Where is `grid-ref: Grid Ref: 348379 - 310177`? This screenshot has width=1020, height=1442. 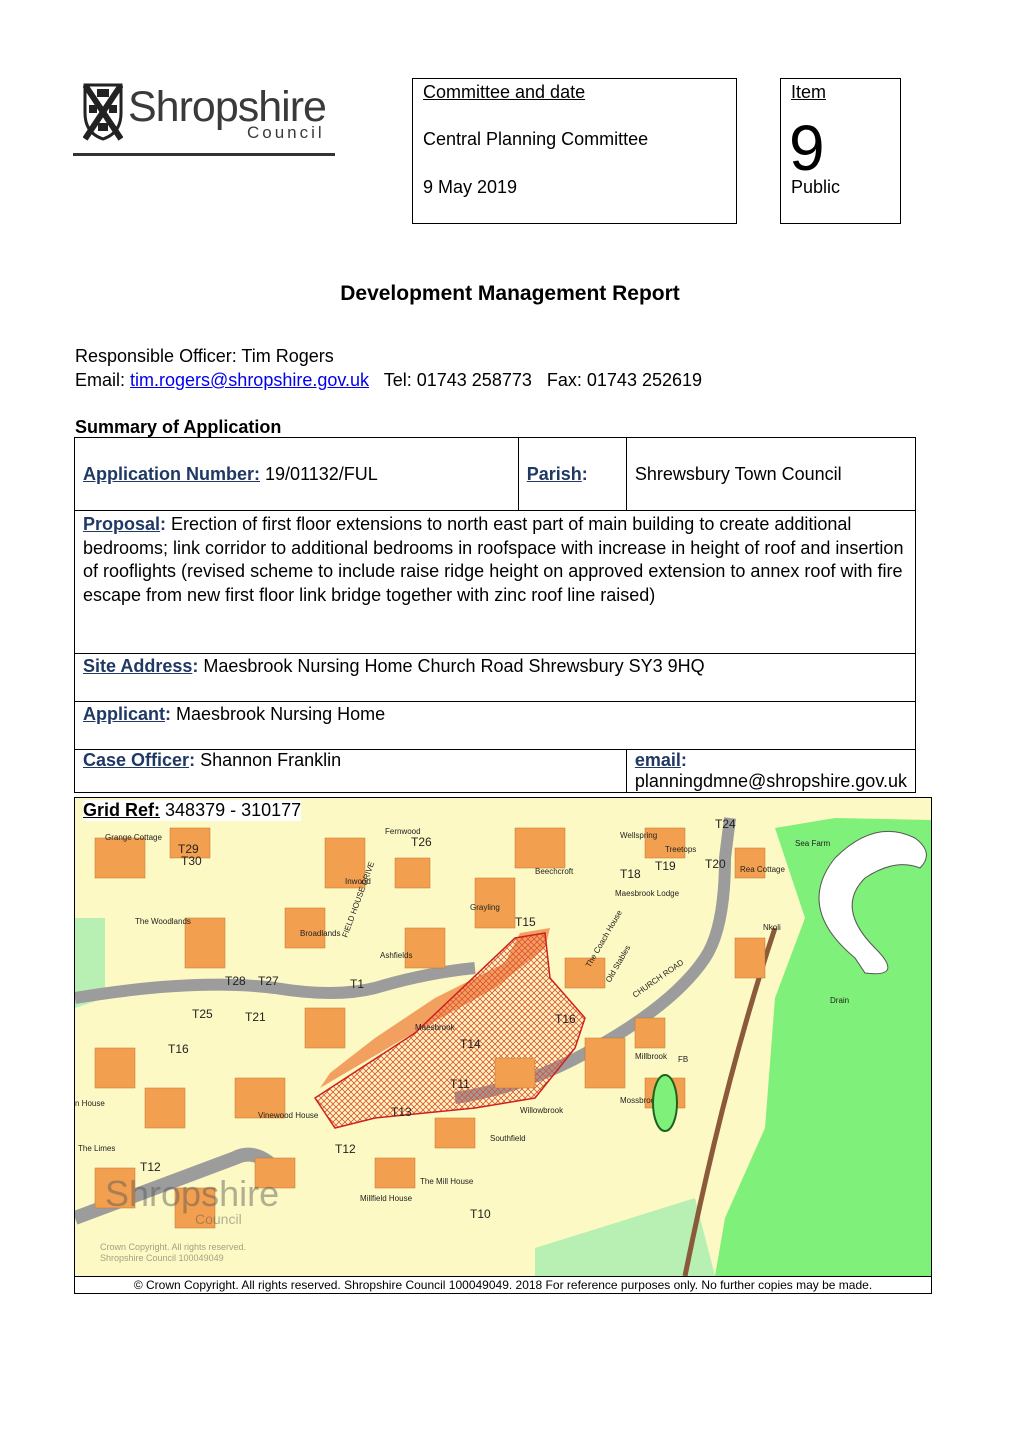
grid-ref: Grid Ref: 348379 - 310177 is located at coordinates (192, 810).